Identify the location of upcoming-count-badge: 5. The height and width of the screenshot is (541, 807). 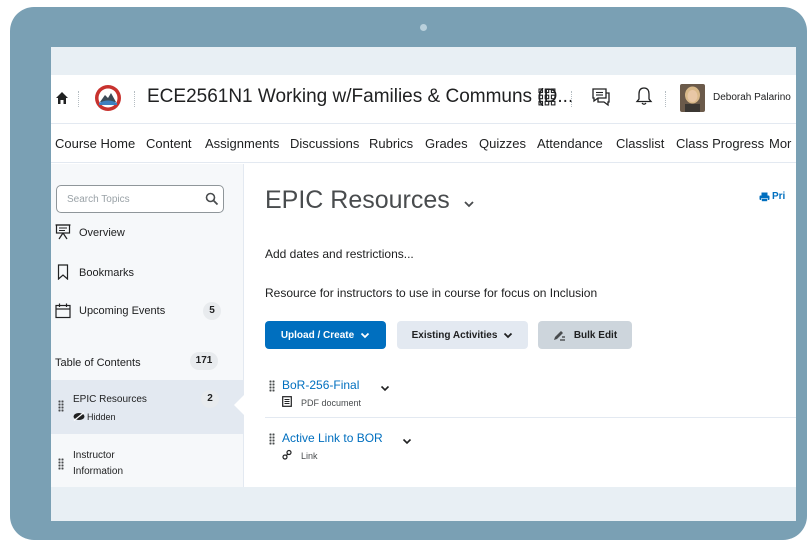
(212, 311).